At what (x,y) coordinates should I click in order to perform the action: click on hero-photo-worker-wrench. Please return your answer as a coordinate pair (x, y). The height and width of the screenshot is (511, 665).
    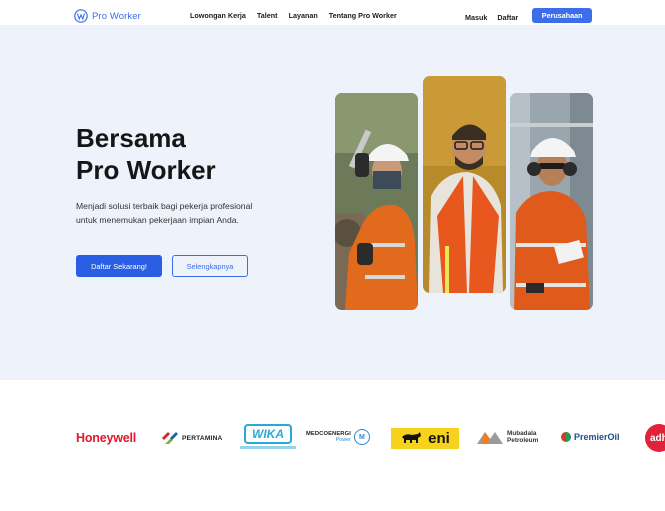
    Looking at the image, I should click on (376, 201).